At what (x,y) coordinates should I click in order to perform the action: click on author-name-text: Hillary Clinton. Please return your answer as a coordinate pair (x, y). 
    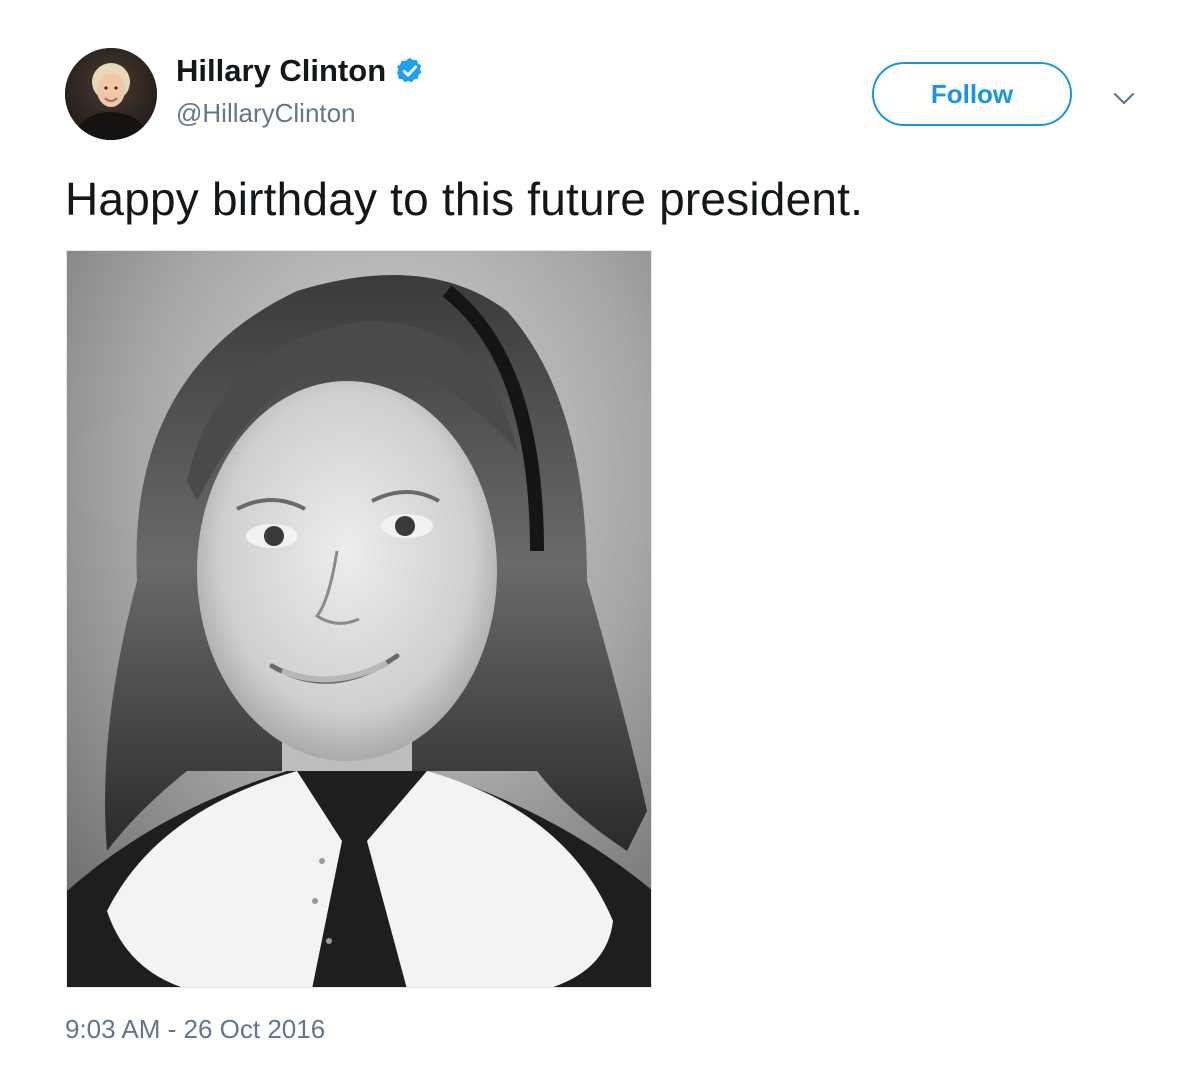
    Looking at the image, I should click on (281, 71).